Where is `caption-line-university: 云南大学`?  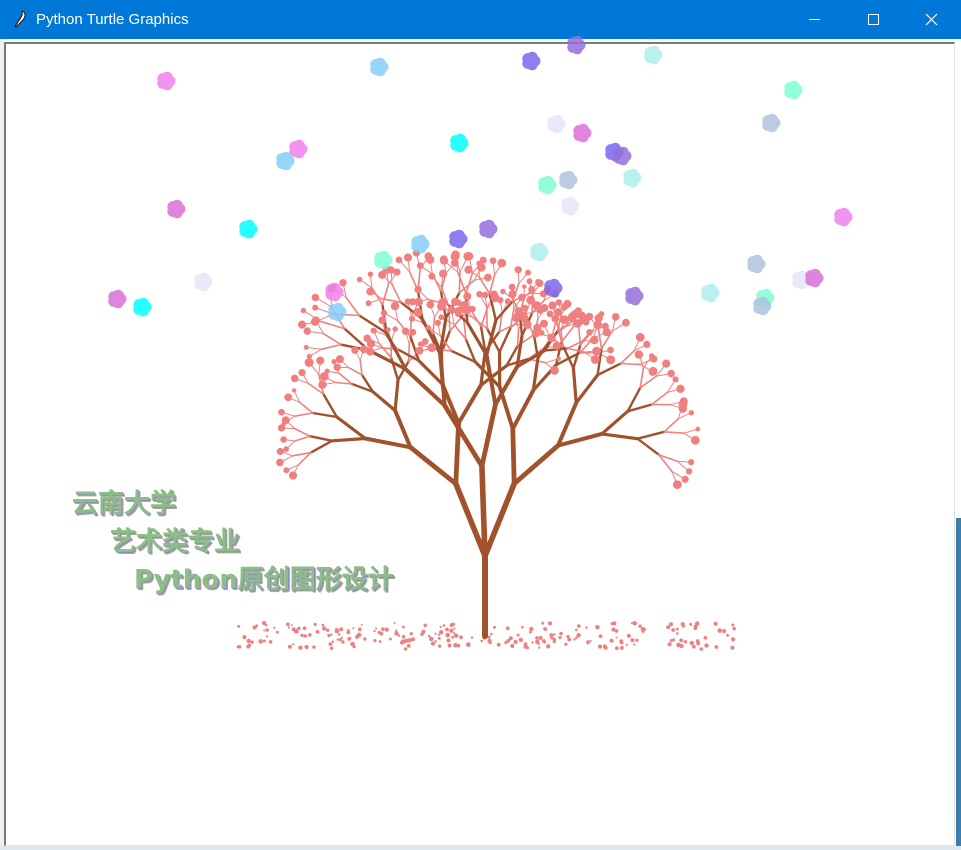
caption-line-university: 云南大学 is located at coordinates (124, 504).